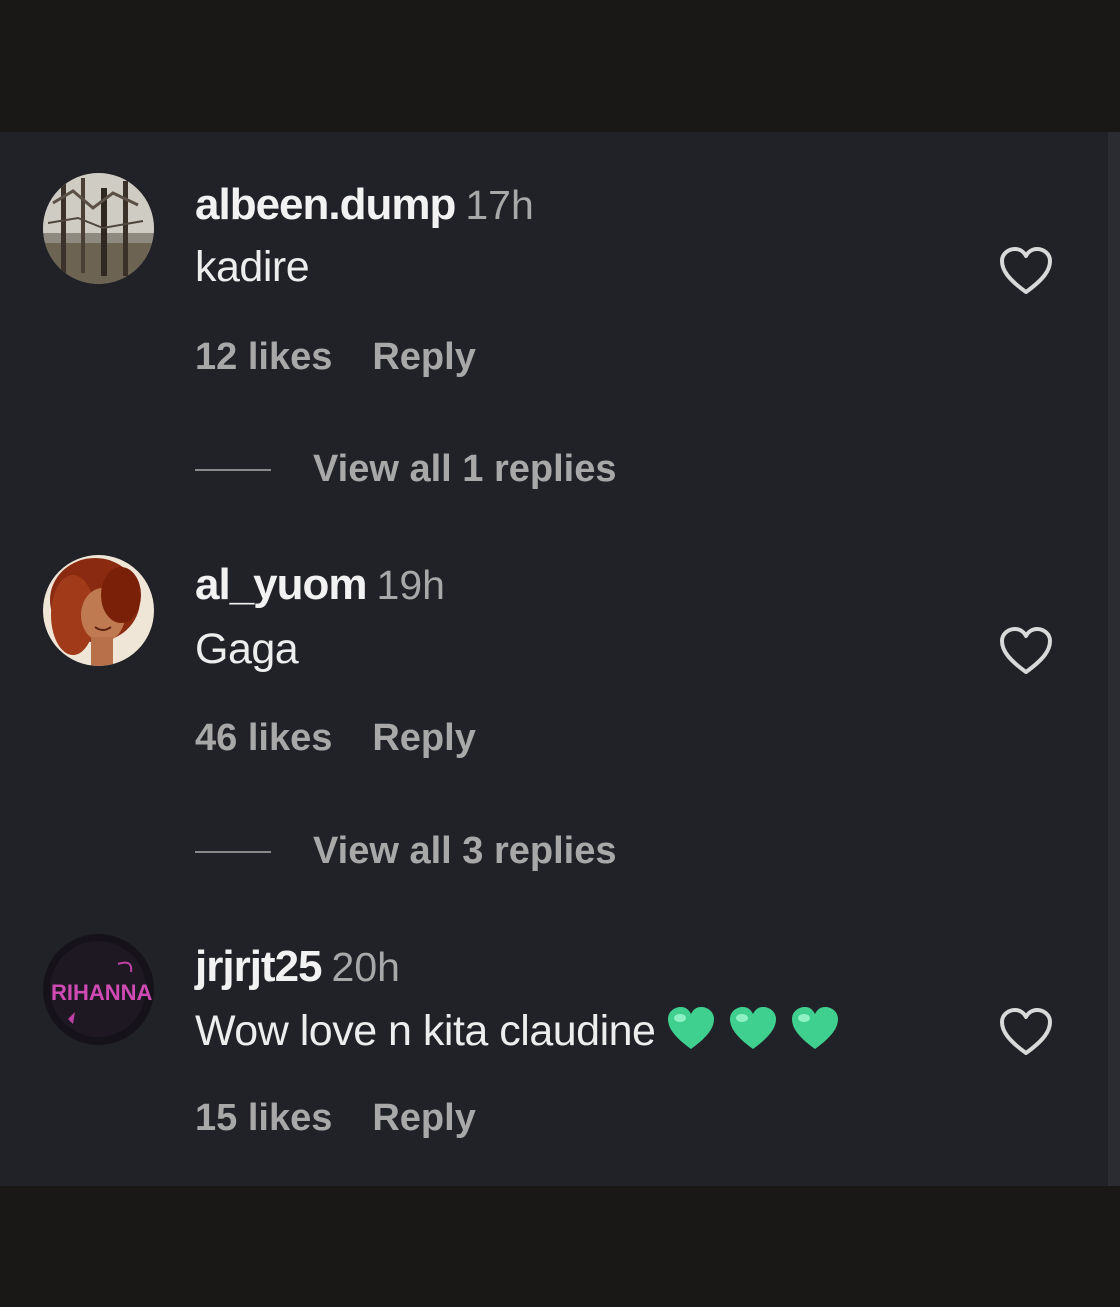 This screenshot has width=1120, height=1307. Describe the element at coordinates (560, 66) in the screenshot. I see `top-letterbox` at that location.